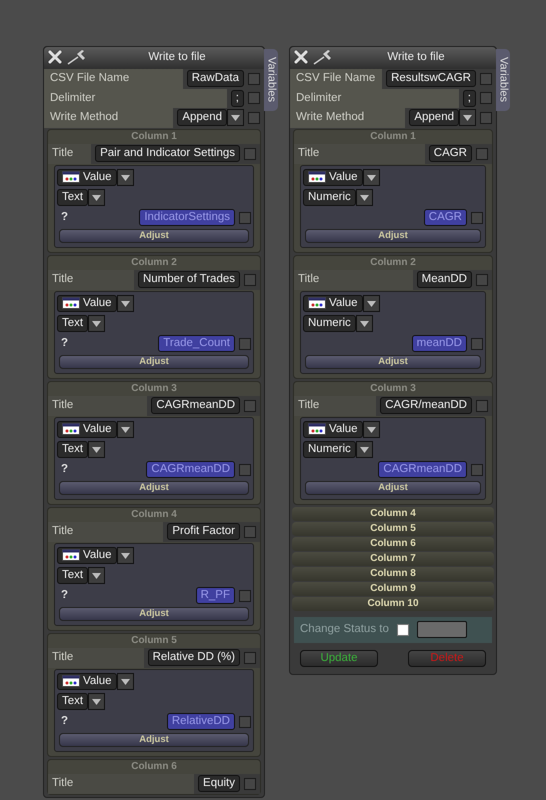  Describe the element at coordinates (393, 543) in the screenshot. I see `column-header: Column 6` at that location.